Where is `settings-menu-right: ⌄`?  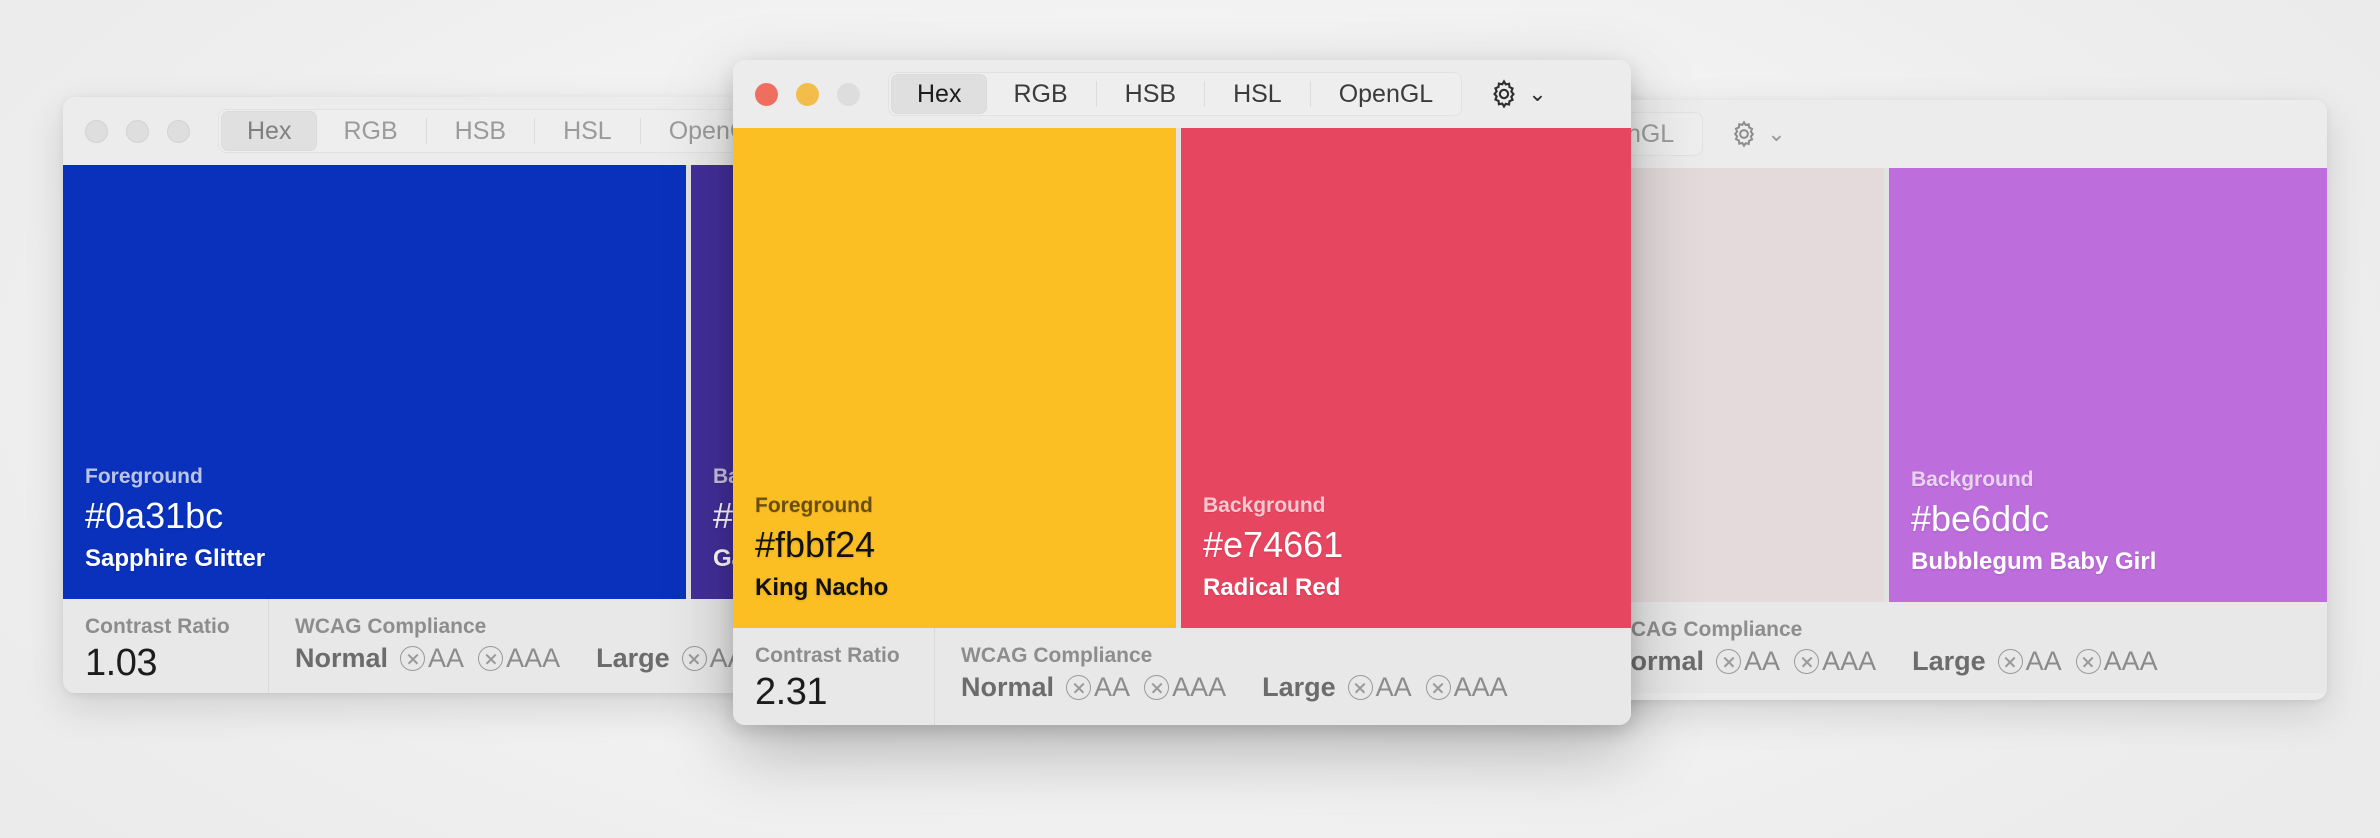
settings-menu-right: ⌄ is located at coordinates (1757, 134).